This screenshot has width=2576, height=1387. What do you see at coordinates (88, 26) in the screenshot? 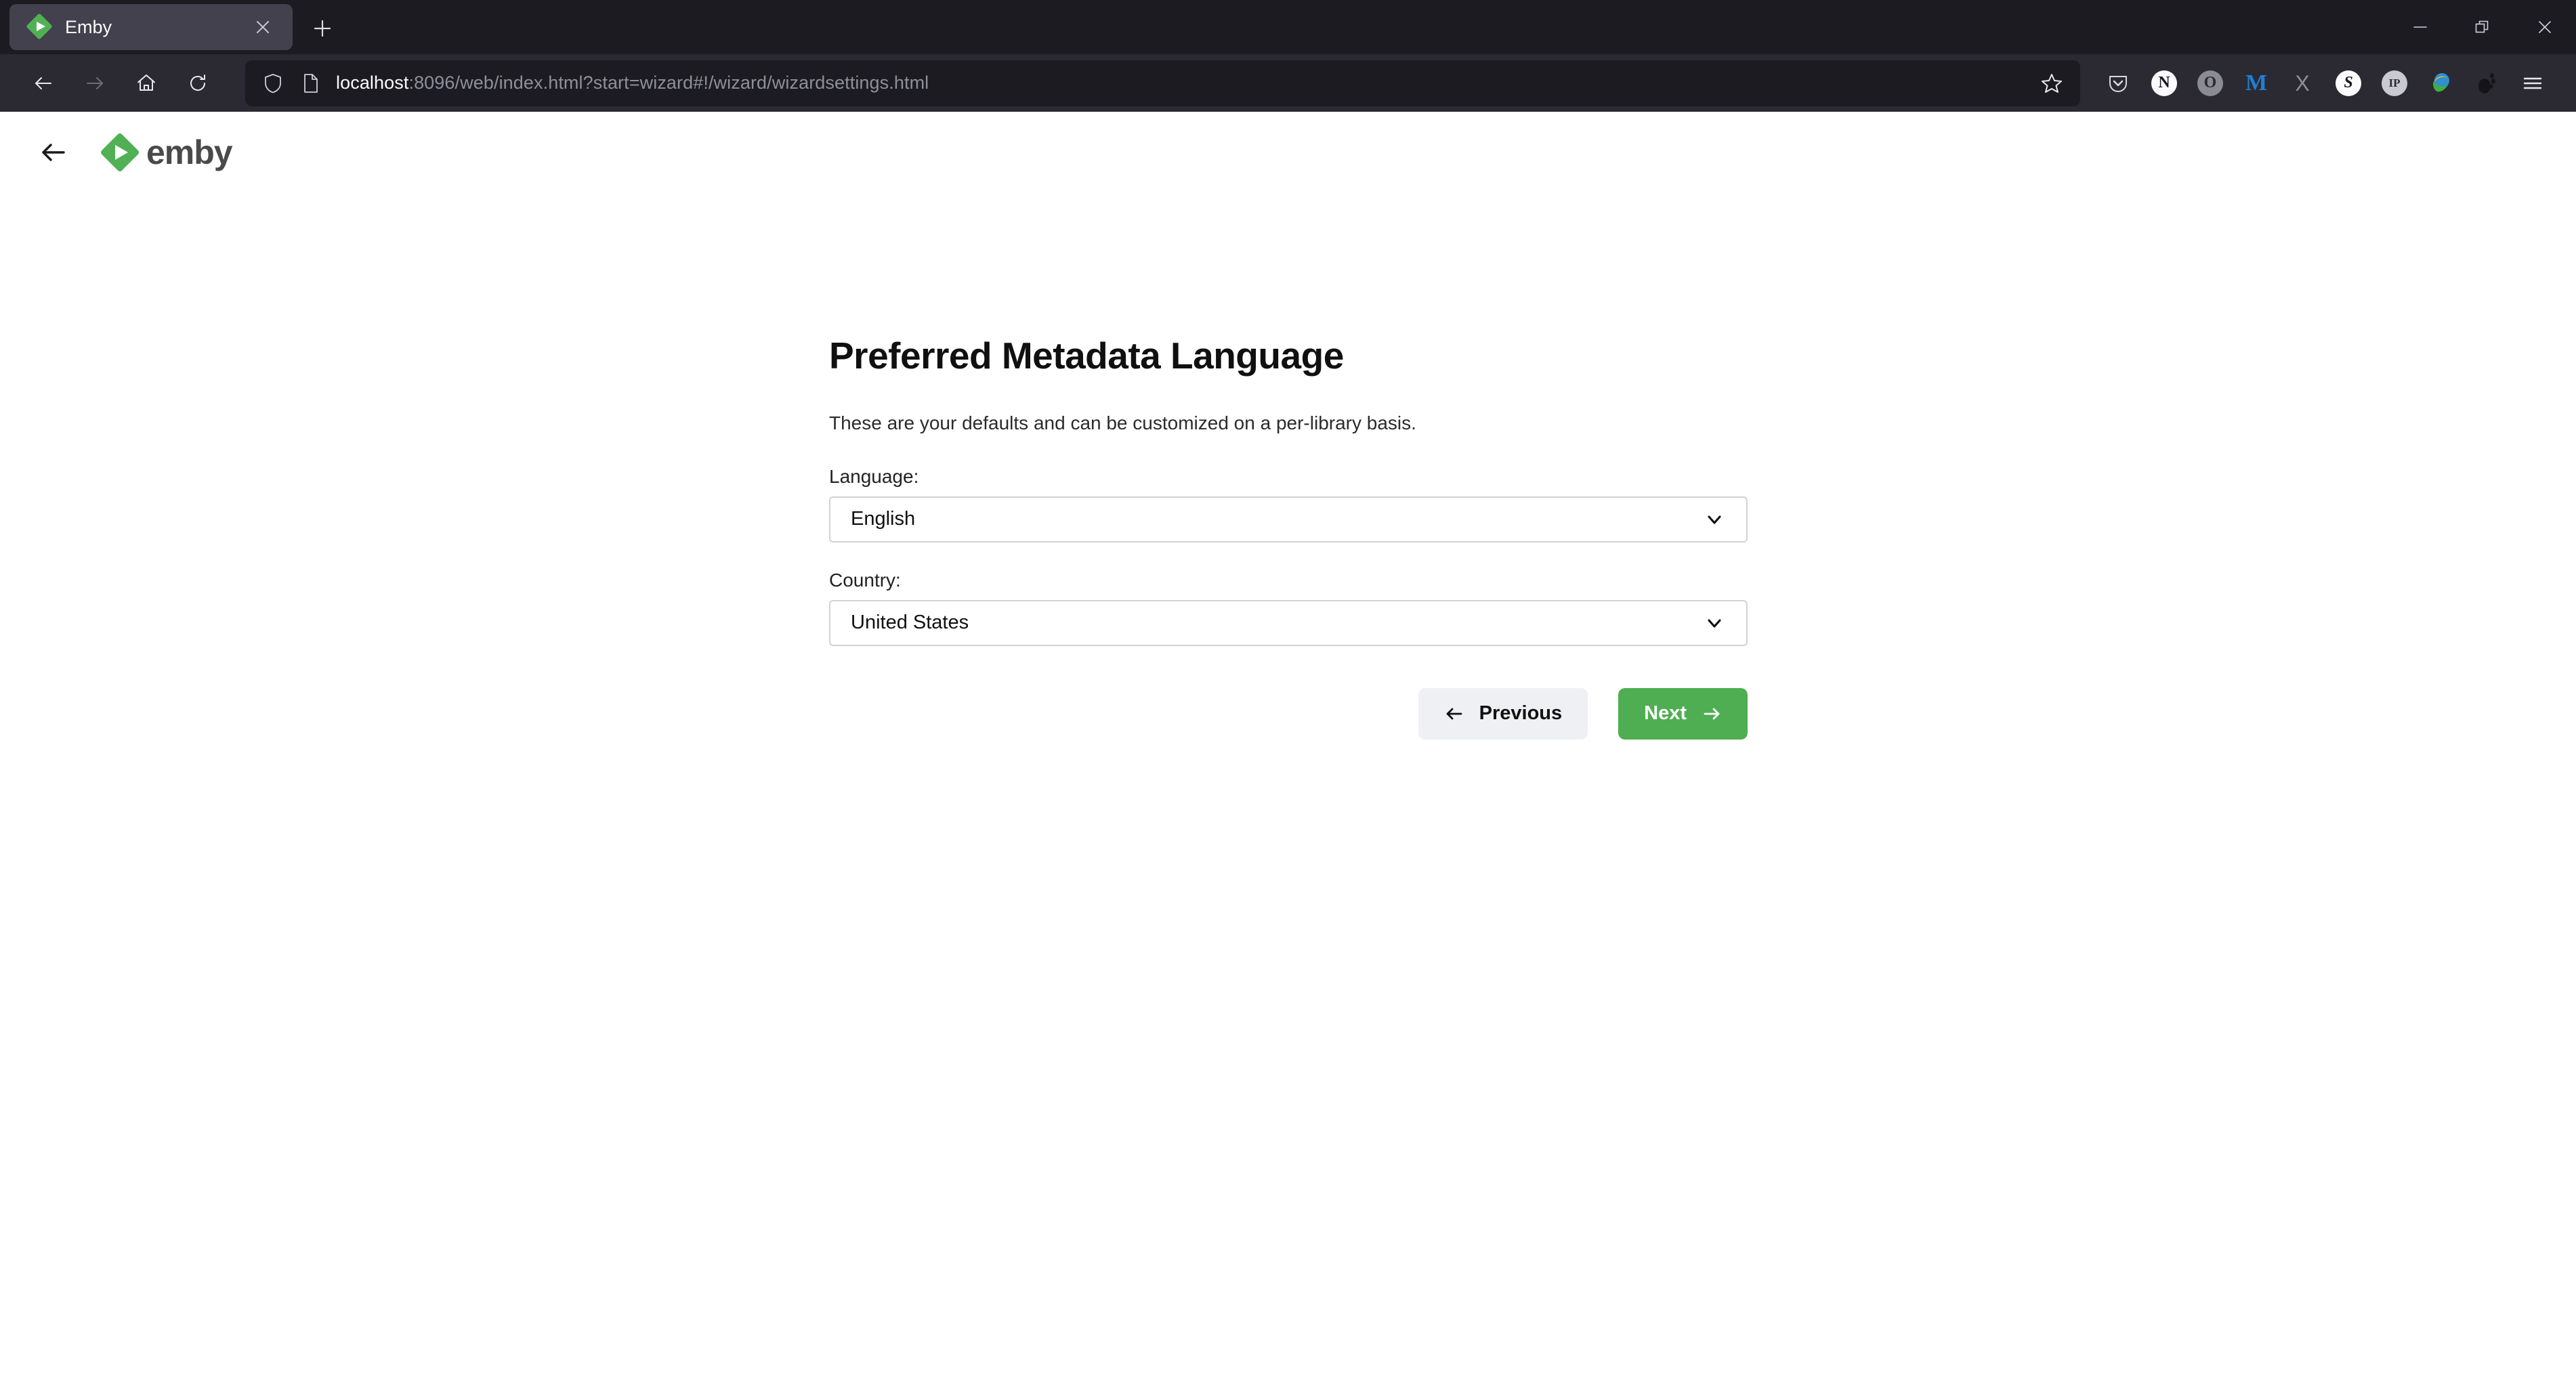
I see `tab-title: Emby` at bounding box center [88, 26].